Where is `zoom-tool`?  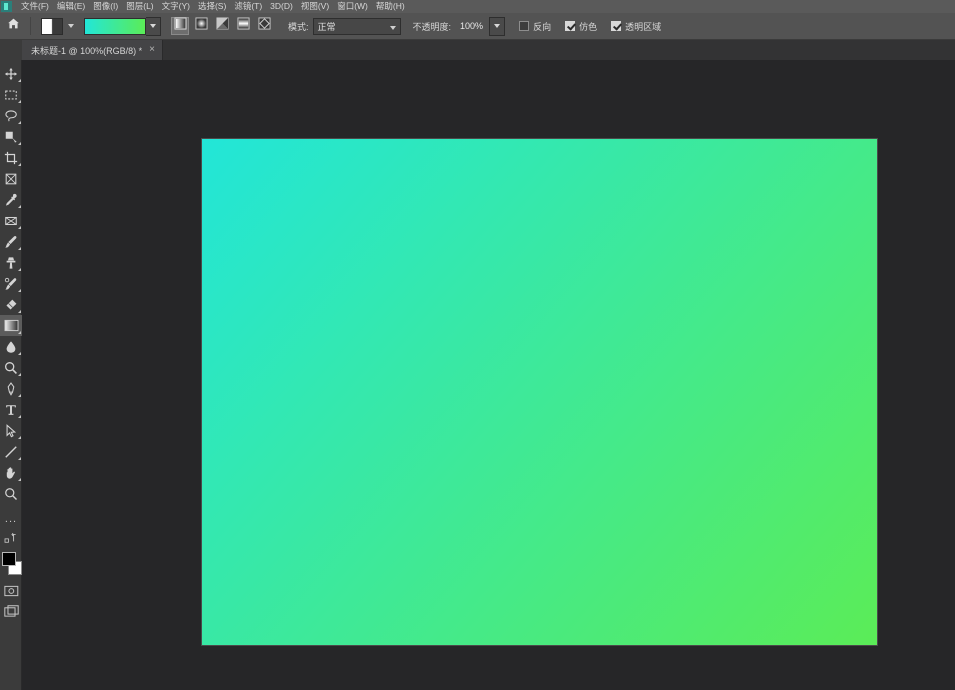 zoom-tool is located at coordinates (11, 493).